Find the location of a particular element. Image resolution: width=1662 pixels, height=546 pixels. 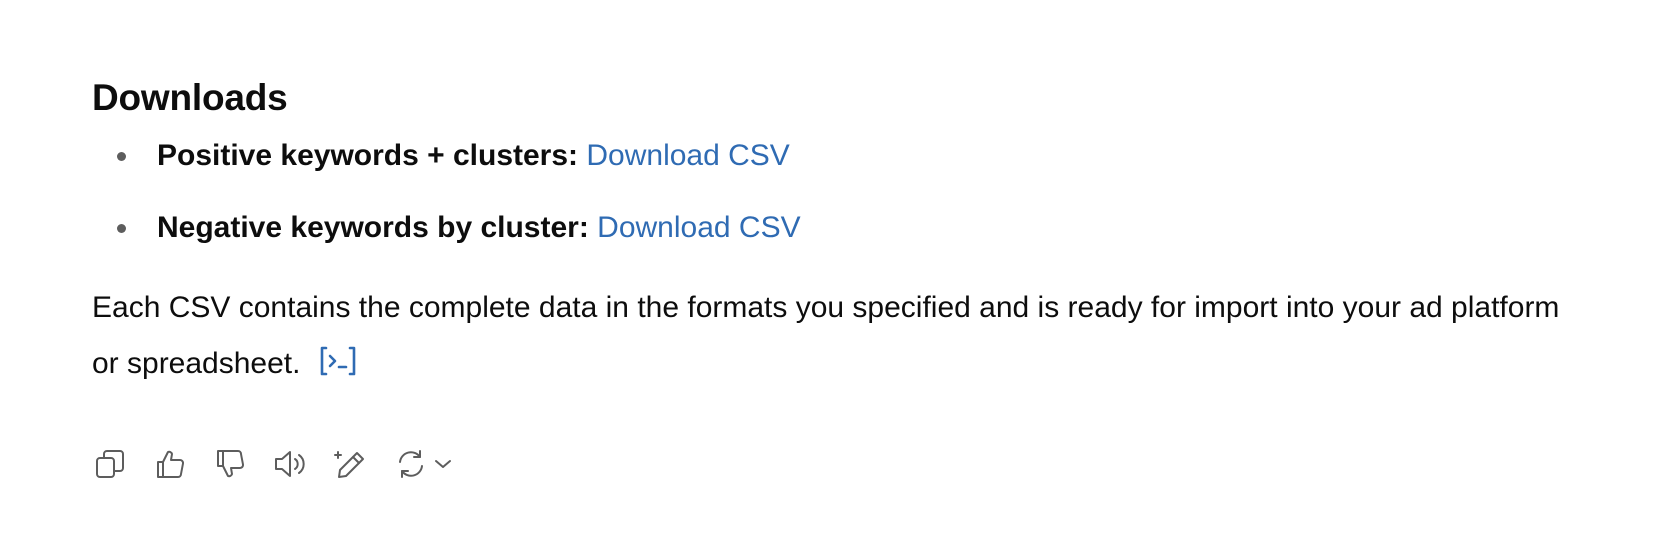

thumbs-down-icon is located at coordinates (230, 464).